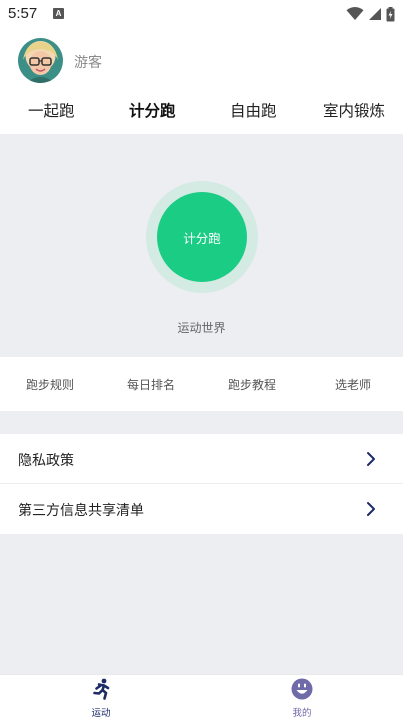 Image resolution: width=403 pixels, height=718 pixels. I want to click on nav-sport: 运动, so click(101, 696).